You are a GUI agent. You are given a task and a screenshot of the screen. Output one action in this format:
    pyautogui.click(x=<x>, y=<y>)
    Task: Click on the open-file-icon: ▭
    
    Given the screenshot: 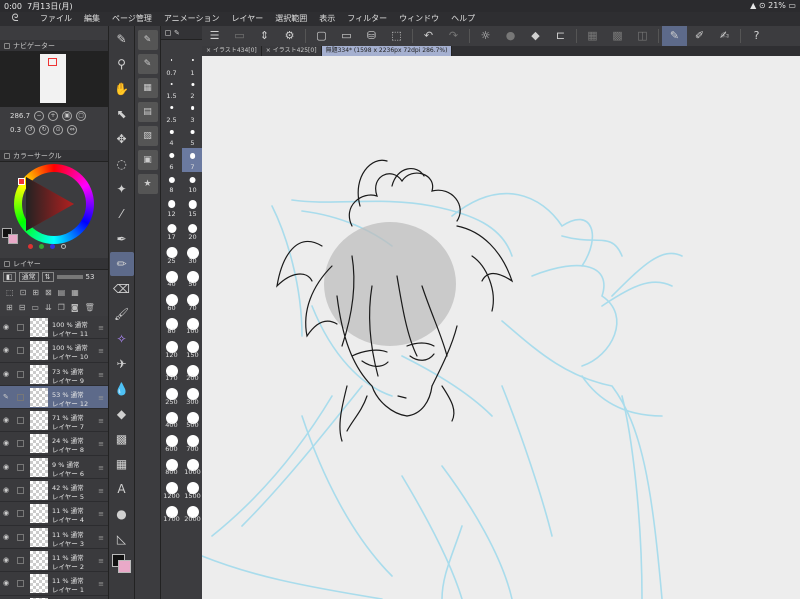 What is the action you would take?
    pyautogui.click(x=346, y=36)
    